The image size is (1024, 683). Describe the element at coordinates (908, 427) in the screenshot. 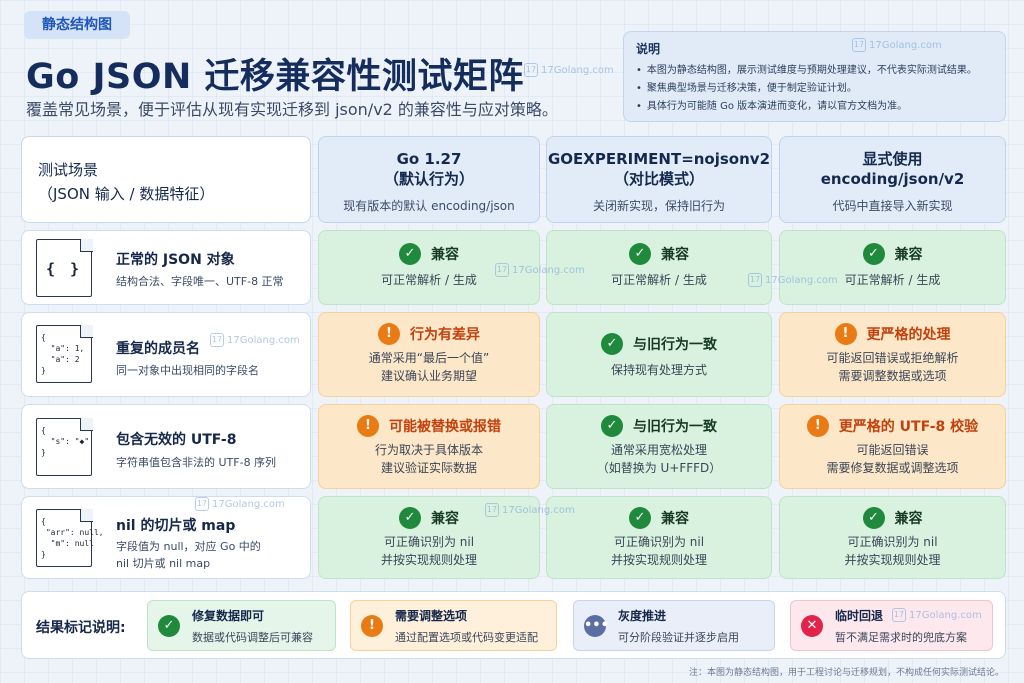

I see `result-label: 更严格的 UTF-8 校验` at that location.